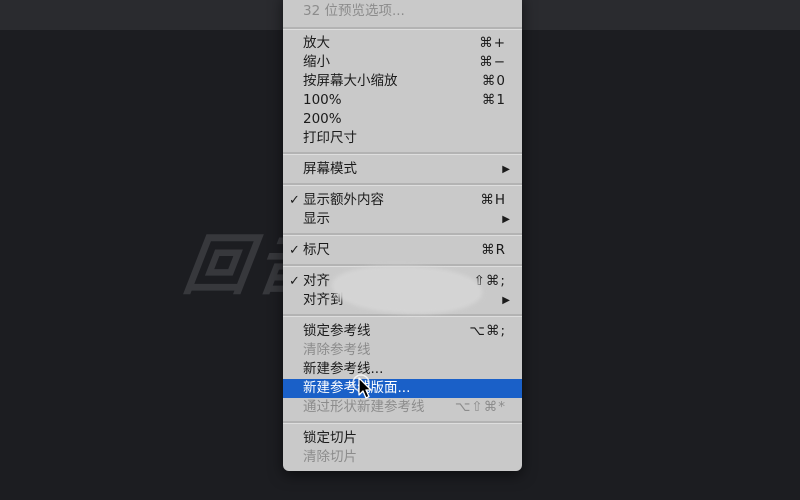 The image size is (800, 500). What do you see at coordinates (322, 100) in the screenshot?
I see `menu-item-label: 100%` at bounding box center [322, 100].